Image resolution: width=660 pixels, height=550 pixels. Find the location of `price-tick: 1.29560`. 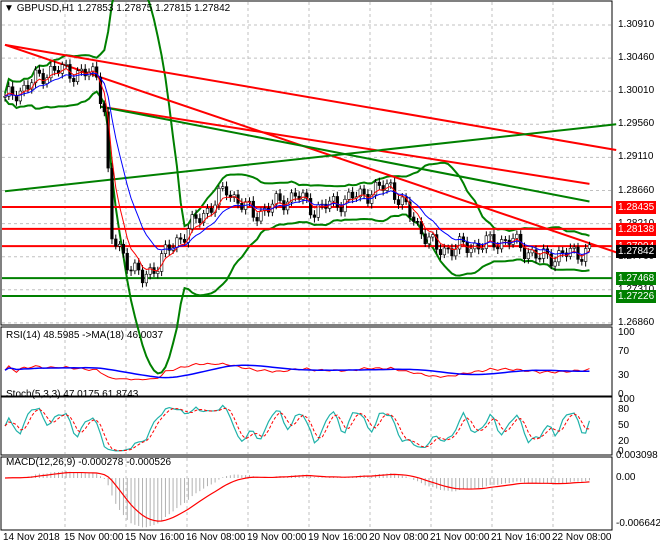

price-tick: 1.29560 is located at coordinates (636, 124).